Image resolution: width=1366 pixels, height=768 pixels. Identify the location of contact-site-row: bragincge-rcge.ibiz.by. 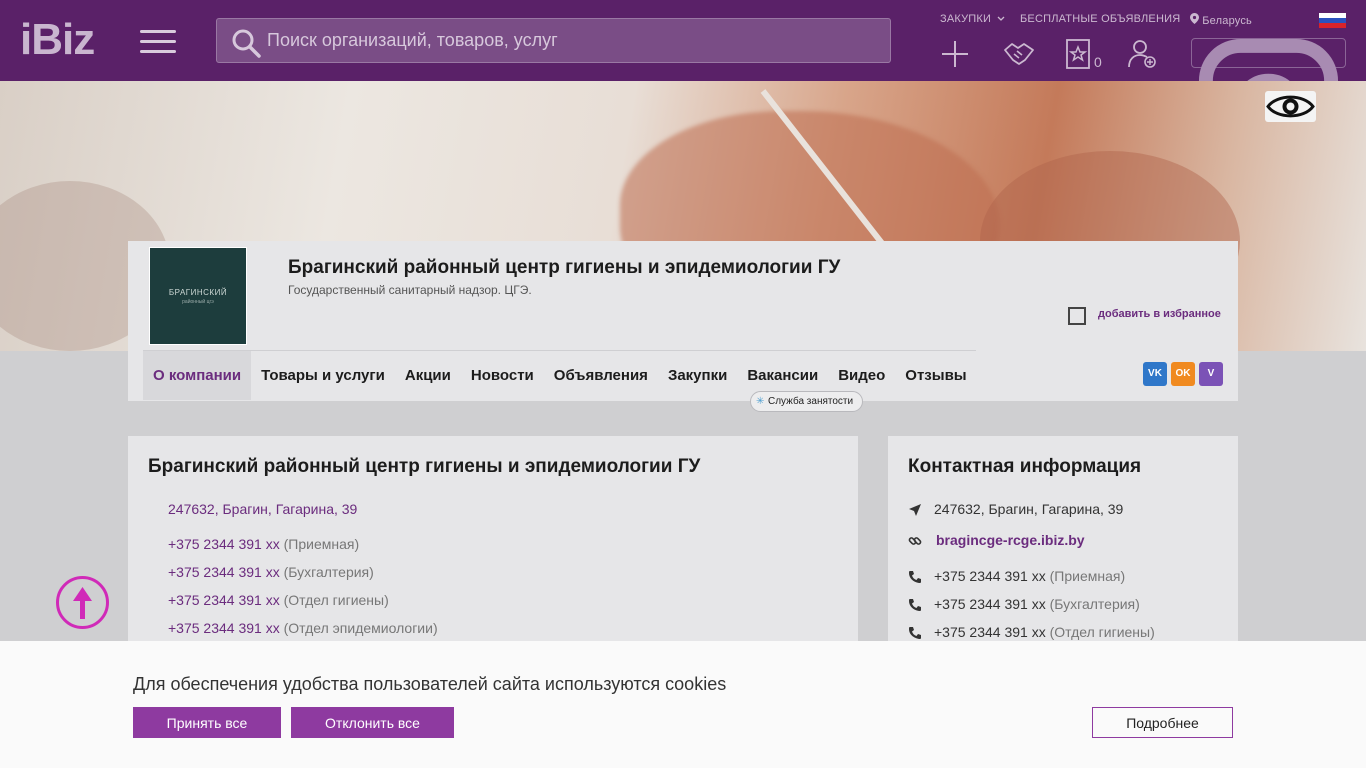
(1068, 542).